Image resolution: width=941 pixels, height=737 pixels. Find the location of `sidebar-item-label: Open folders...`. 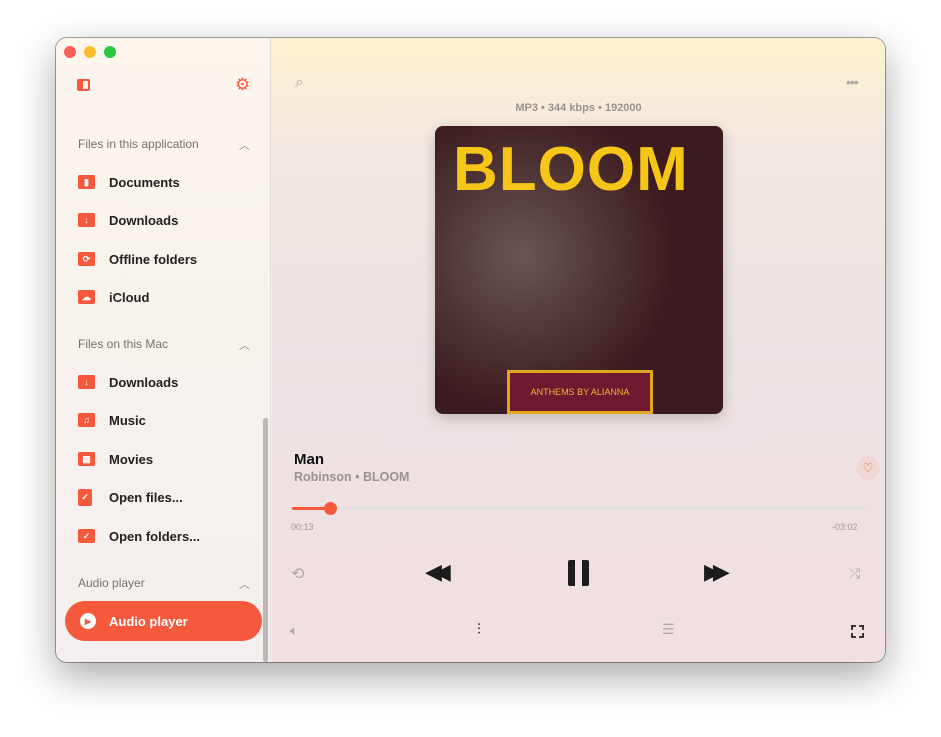

sidebar-item-label: Open folders... is located at coordinates (155, 536).